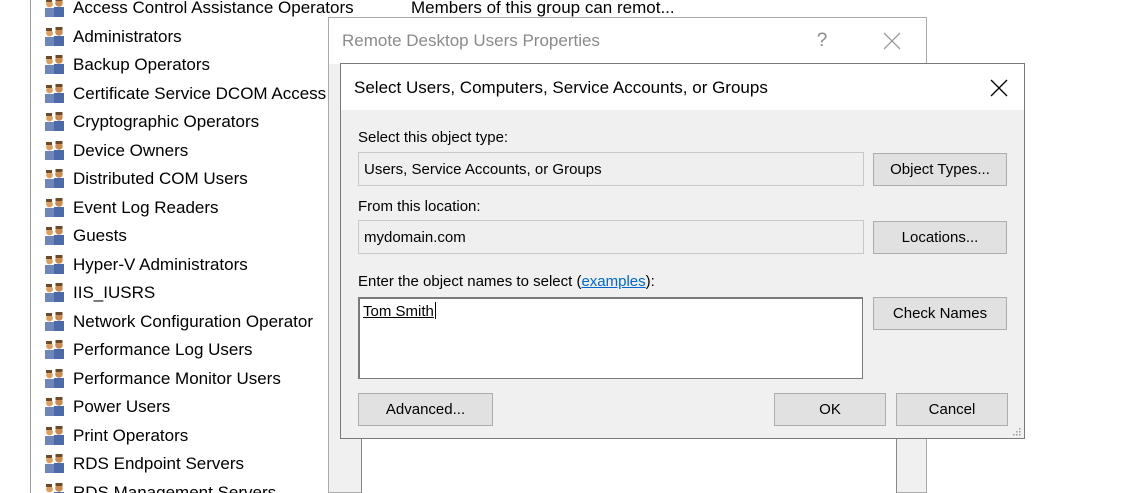 The image size is (1144, 493). Describe the element at coordinates (100, 235) in the screenshot. I see `group-name: Guests` at that location.